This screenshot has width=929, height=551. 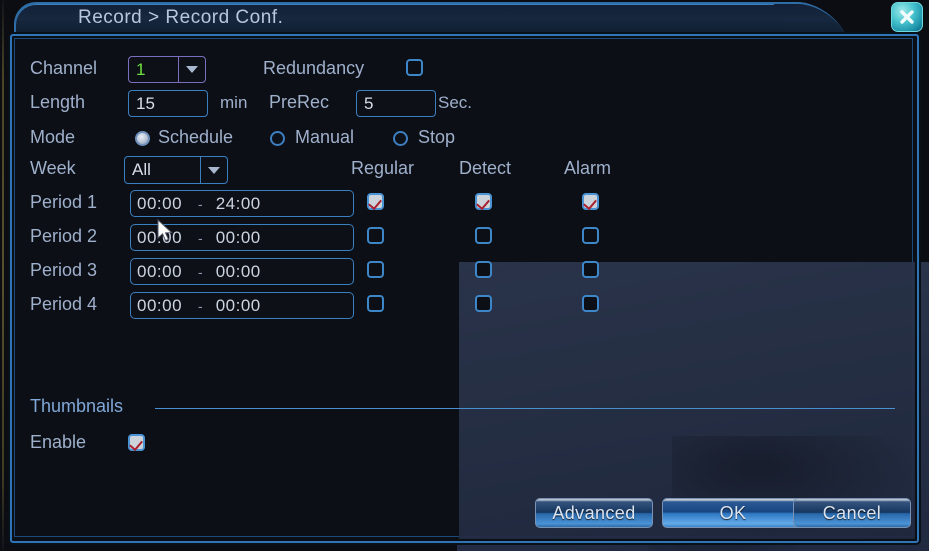 I want to click on advanced-button-label: Advanced, so click(x=594, y=512).